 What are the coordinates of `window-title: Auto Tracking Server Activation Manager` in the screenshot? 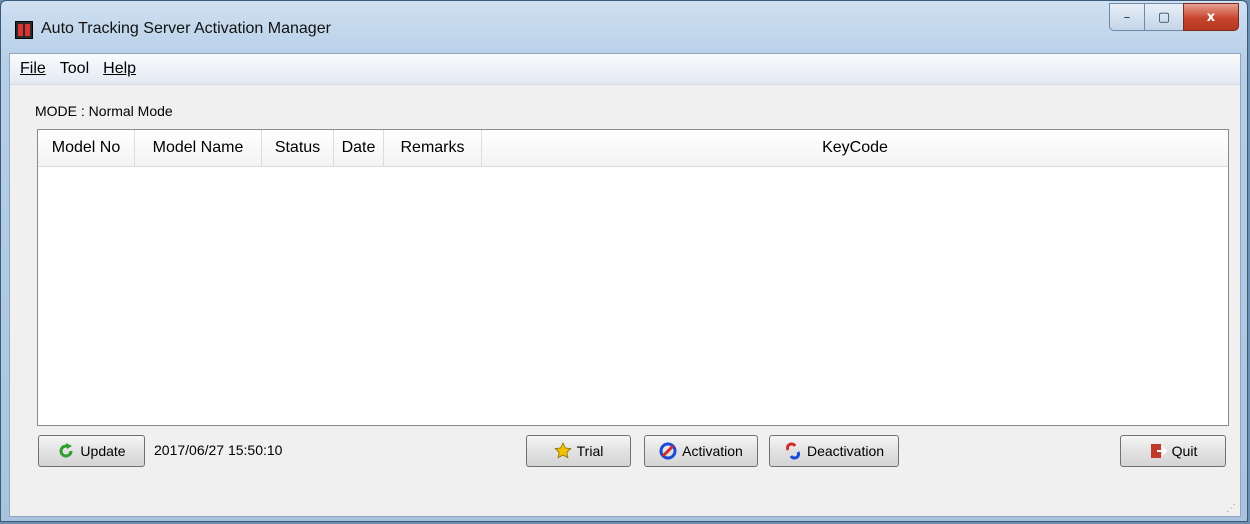 It's located at (186, 28).